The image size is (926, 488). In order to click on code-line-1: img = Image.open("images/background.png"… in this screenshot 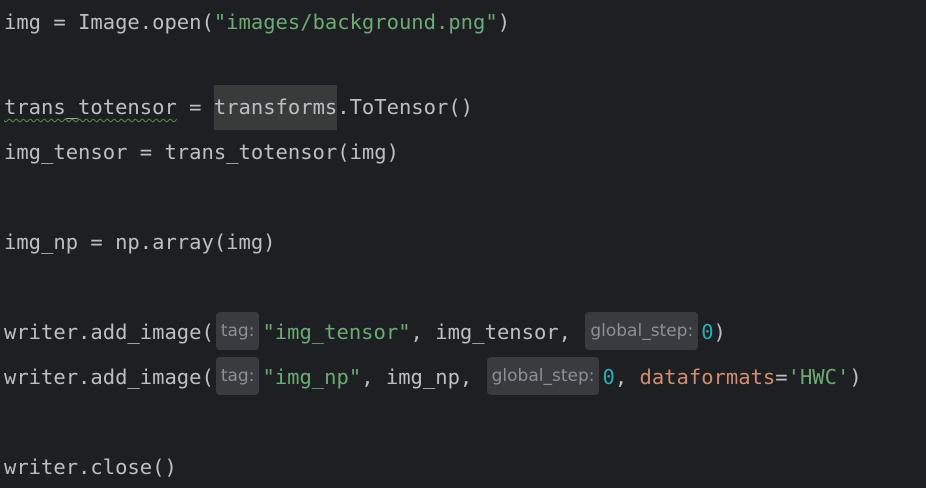, I will do `click(257, 22)`.